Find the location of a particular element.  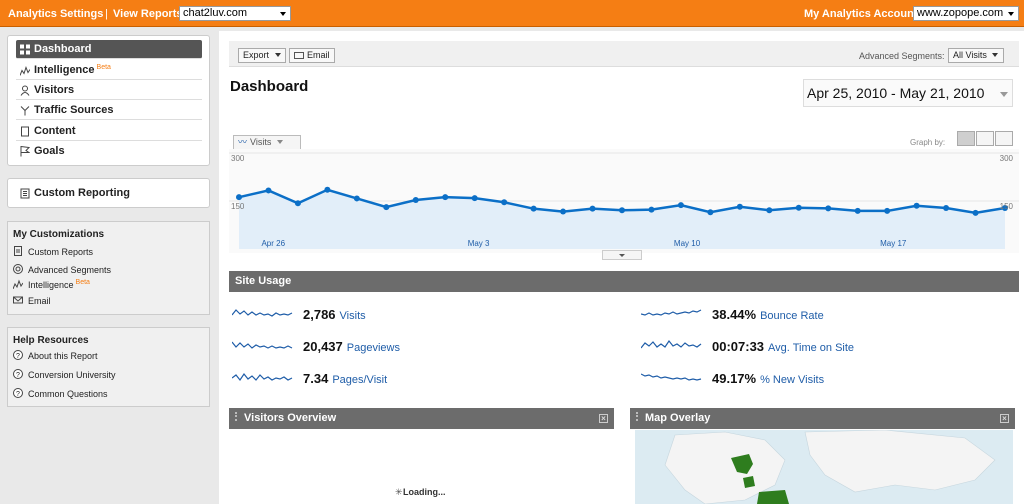

graph-by-week-button is located at coordinates (985, 138).